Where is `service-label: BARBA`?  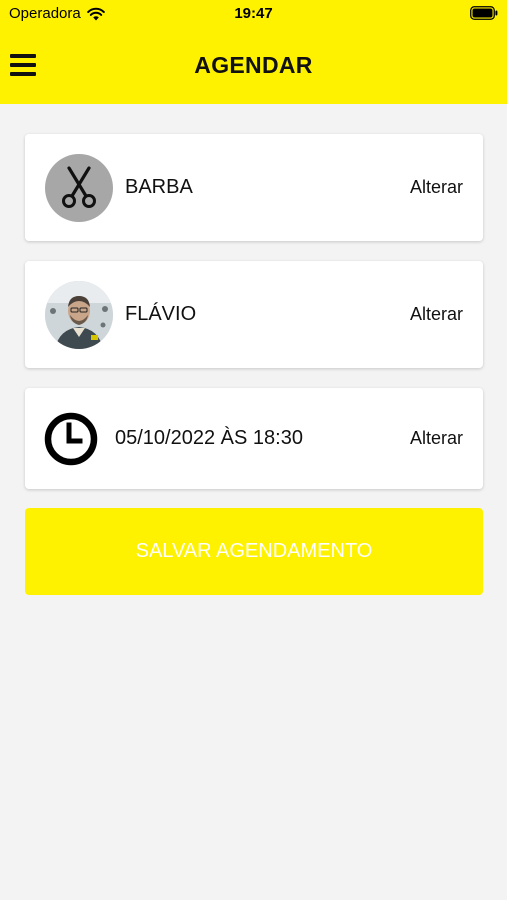
service-label: BARBA is located at coordinates (159, 187).